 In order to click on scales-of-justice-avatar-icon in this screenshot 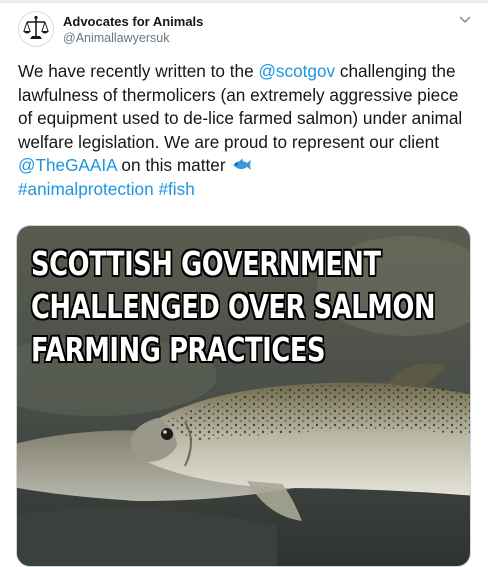, I will do `click(36, 27)`.